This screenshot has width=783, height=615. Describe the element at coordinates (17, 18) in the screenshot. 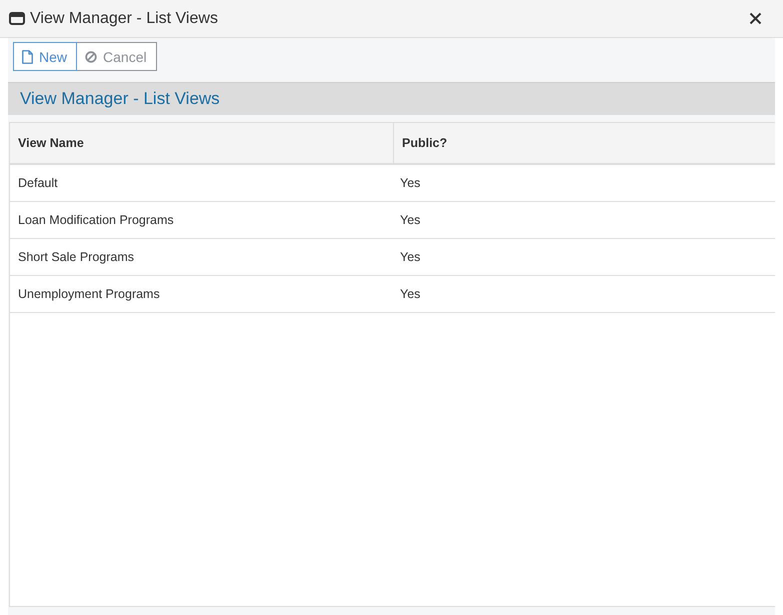

I see `window-icon` at that location.